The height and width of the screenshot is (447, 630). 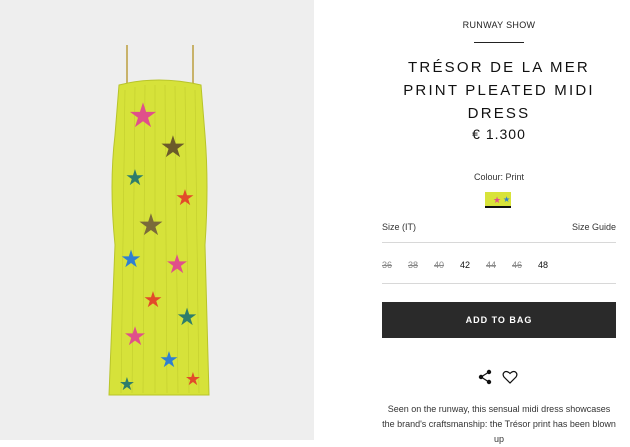 What do you see at coordinates (473, 265) in the screenshot?
I see `size-option-42: 42` at bounding box center [473, 265].